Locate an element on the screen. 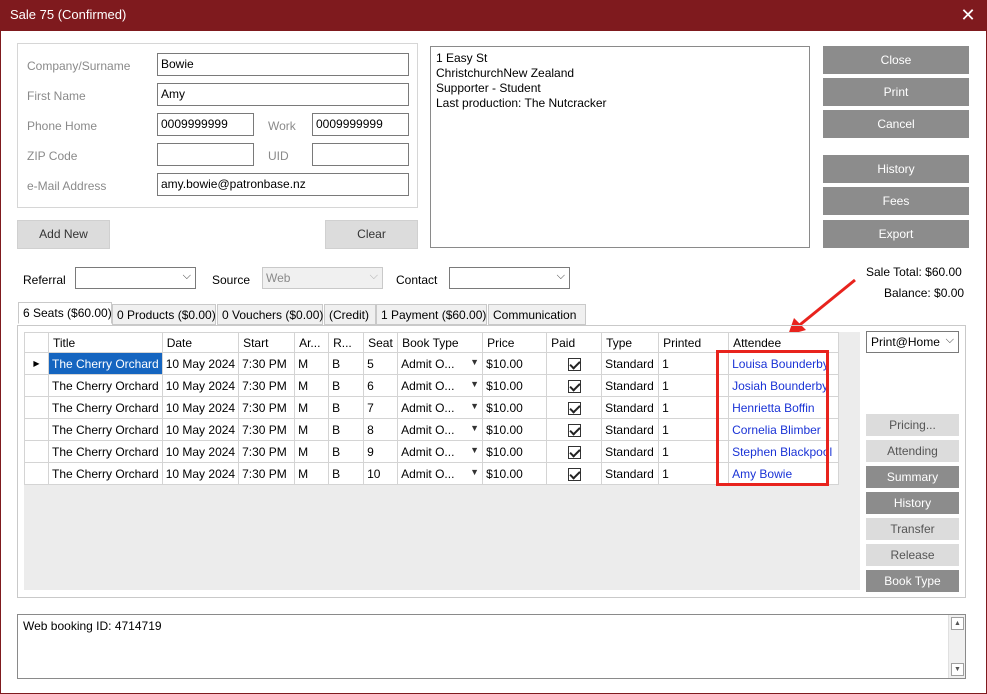 The height and width of the screenshot is (694, 987). close-icon: ✕ is located at coordinates (968, 15).